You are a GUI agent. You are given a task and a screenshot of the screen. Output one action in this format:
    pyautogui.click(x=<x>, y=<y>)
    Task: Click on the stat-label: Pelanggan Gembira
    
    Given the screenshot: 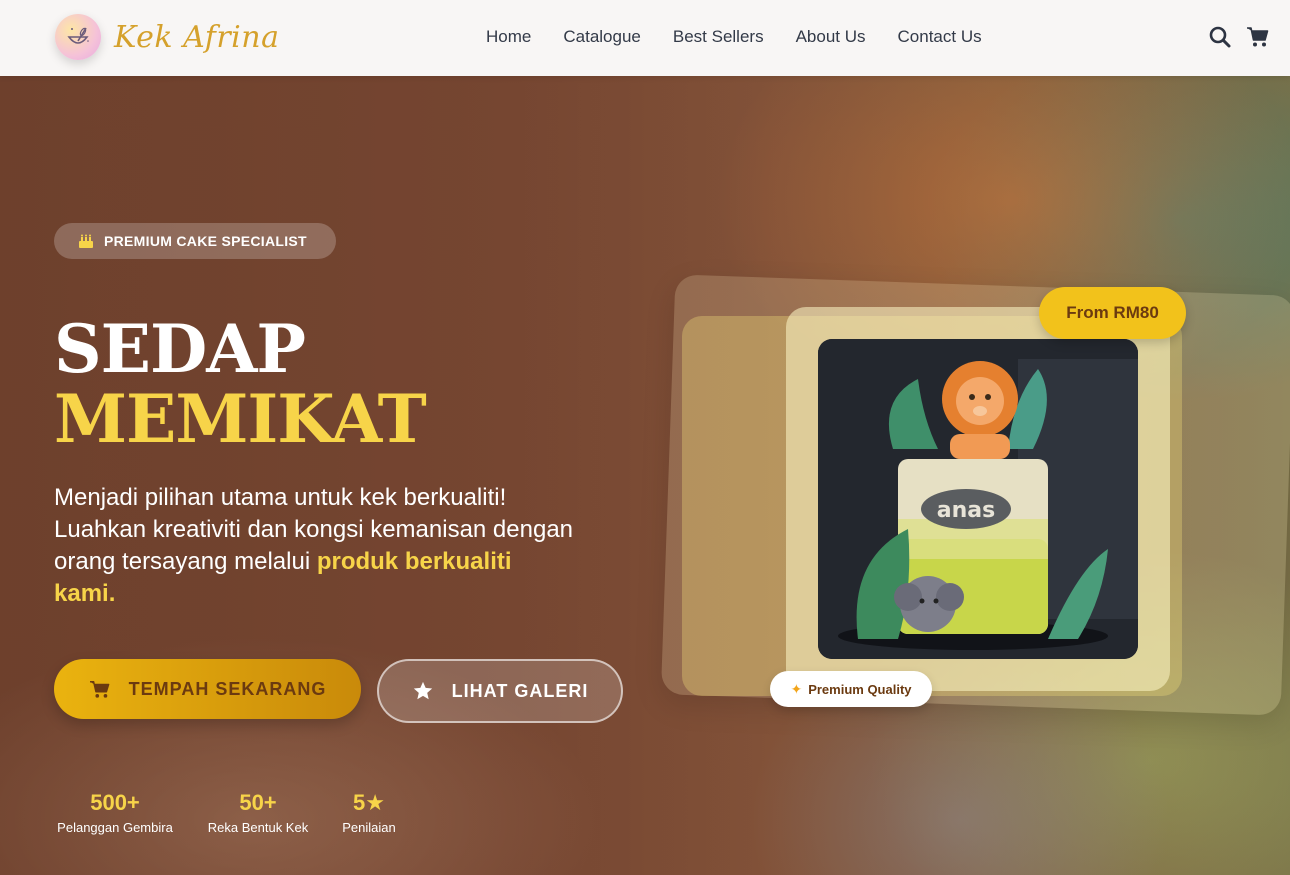 What is the action you would take?
    pyautogui.click(x=115, y=827)
    